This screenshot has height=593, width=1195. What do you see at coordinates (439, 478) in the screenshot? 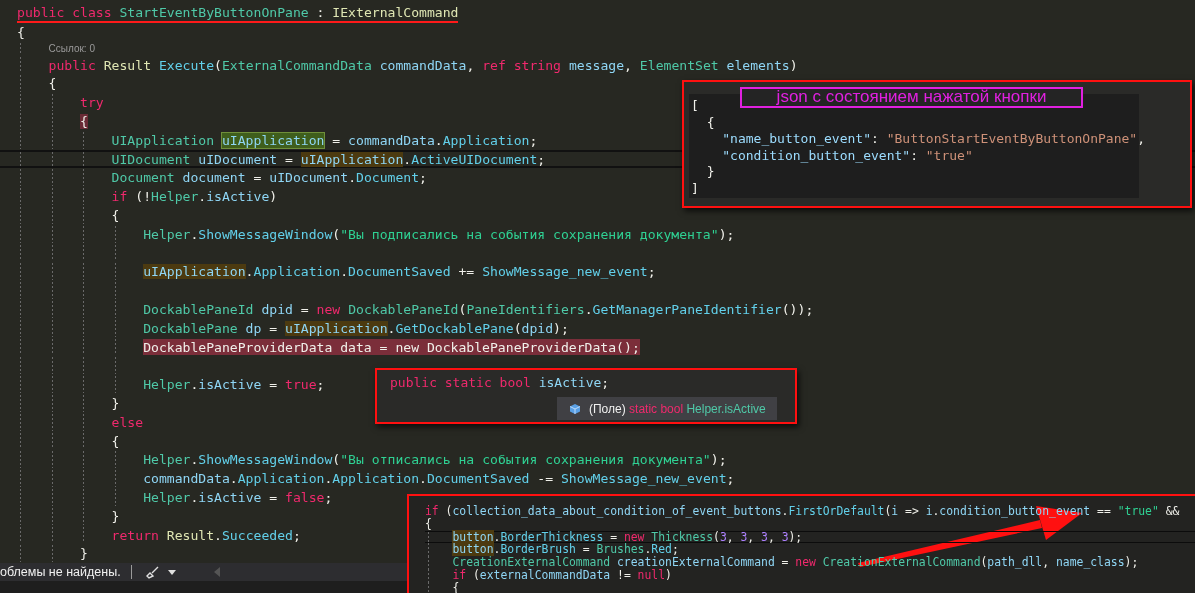
I see `code-line: commandData.Application.Application.DocumentSaved -= ShowMessage_new_event;` at bounding box center [439, 478].